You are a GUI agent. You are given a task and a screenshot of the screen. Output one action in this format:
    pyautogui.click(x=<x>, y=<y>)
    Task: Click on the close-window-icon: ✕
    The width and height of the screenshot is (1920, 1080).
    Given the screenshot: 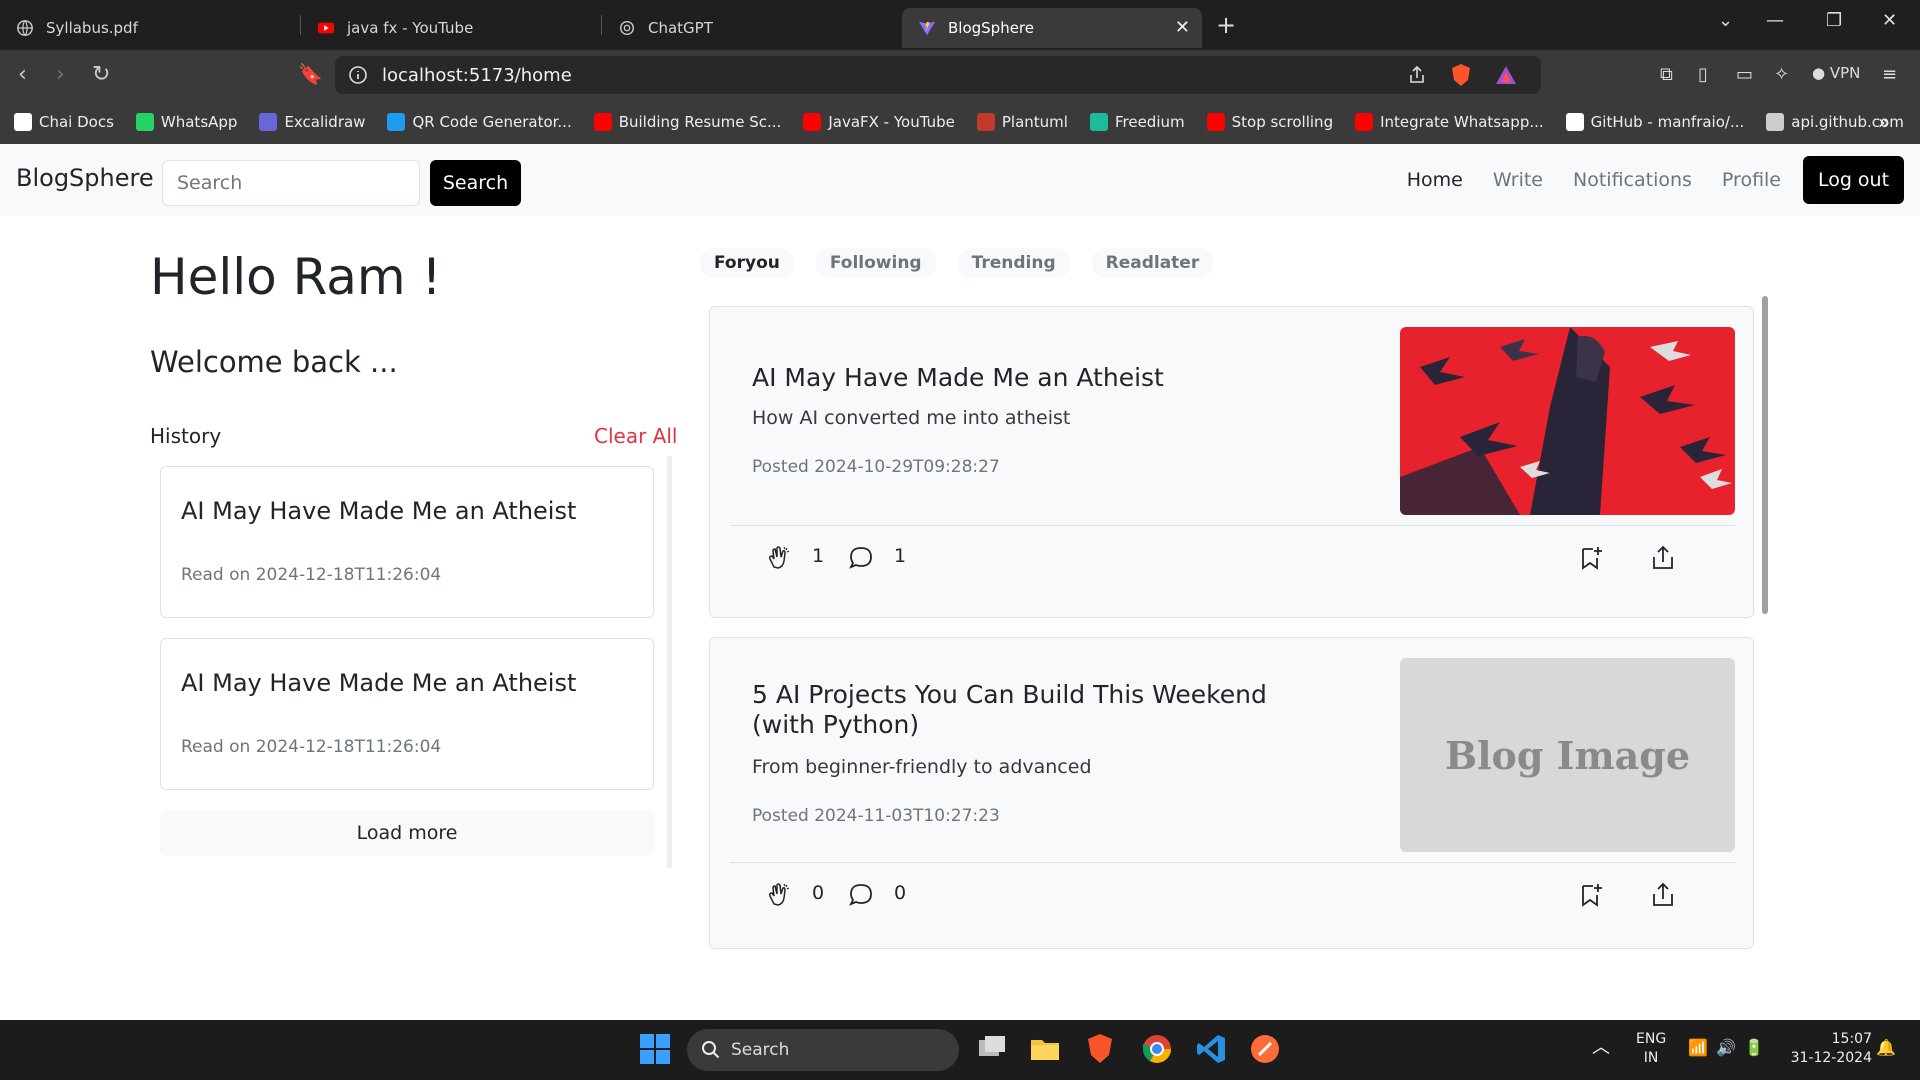 What is the action you would take?
    pyautogui.click(x=1889, y=20)
    